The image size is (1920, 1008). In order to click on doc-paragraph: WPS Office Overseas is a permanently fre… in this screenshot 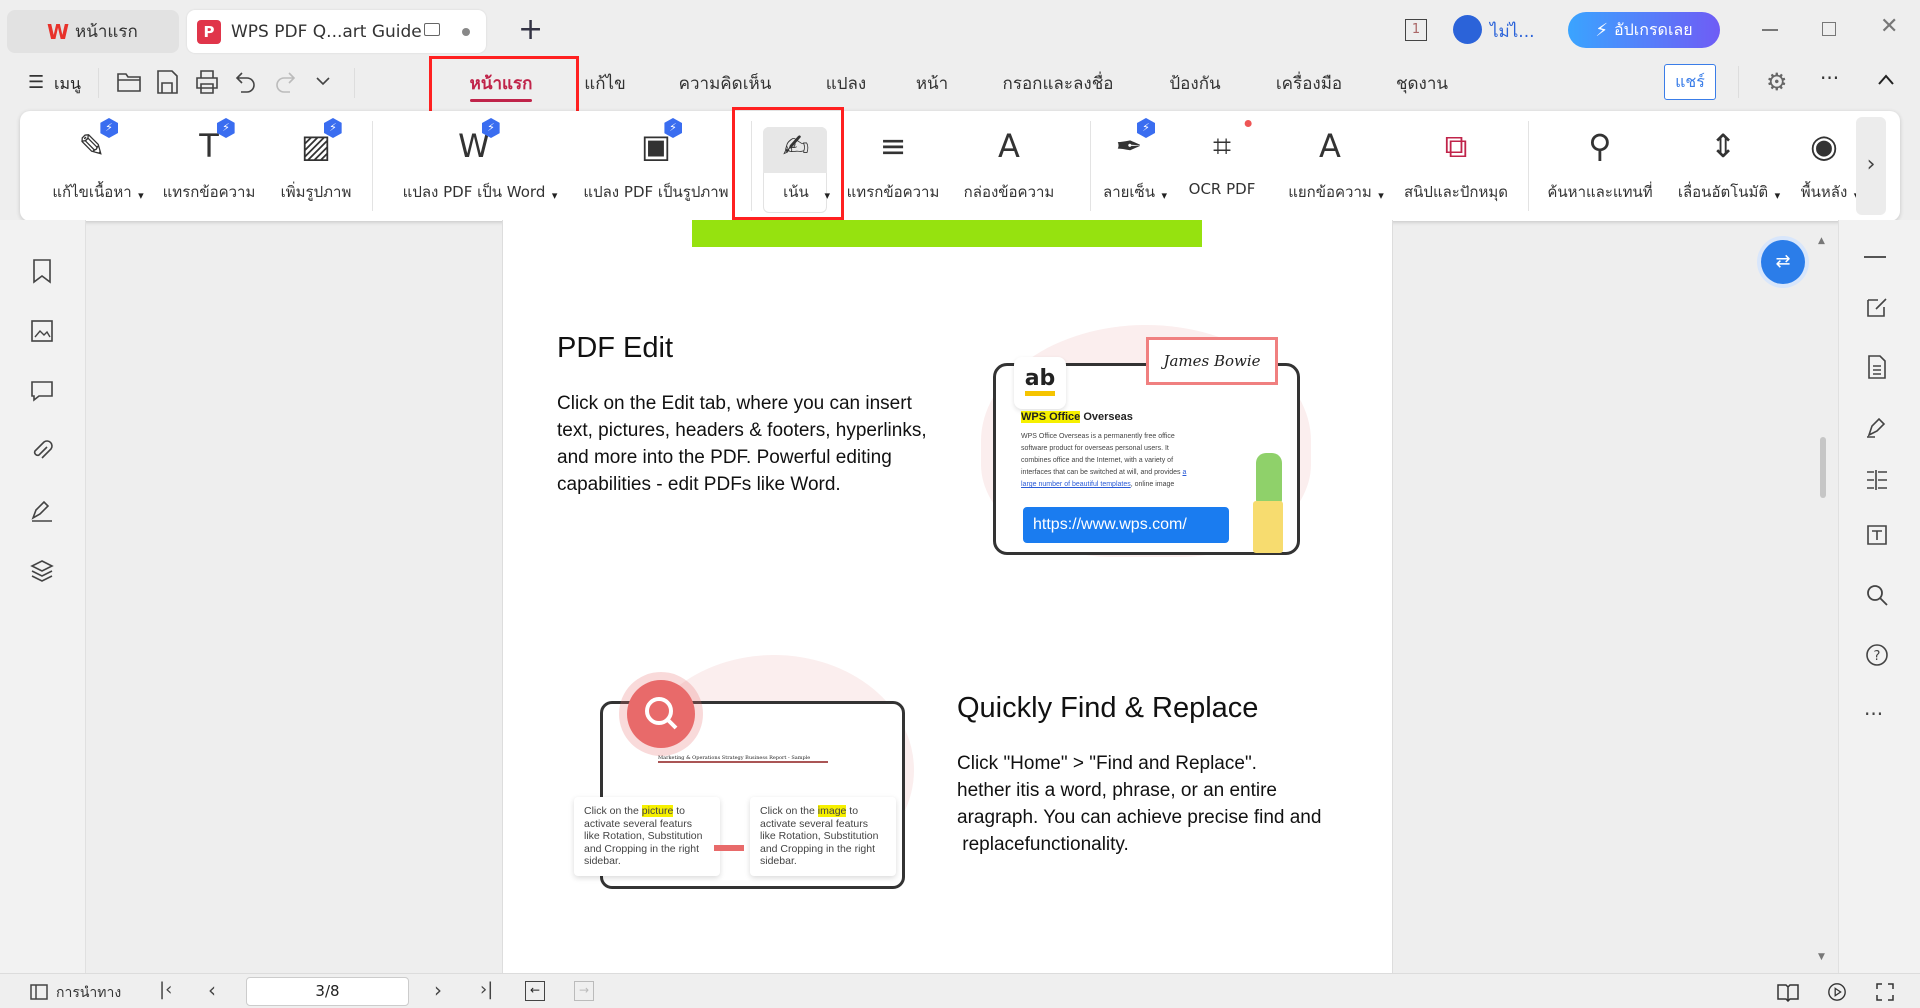, I will do `click(1108, 461)`.